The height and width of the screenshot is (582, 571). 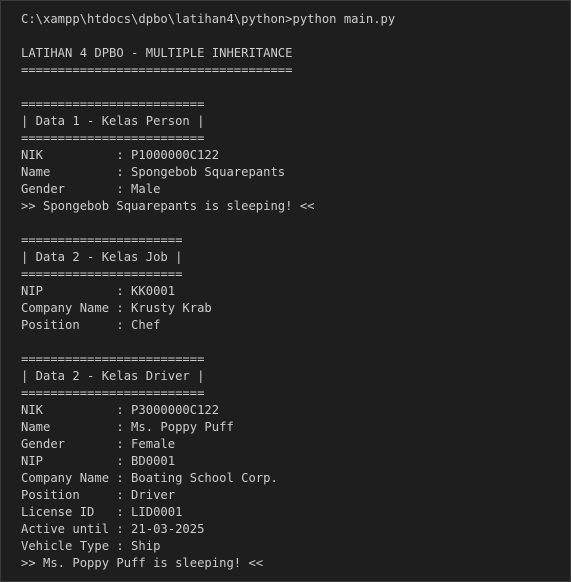 What do you see at coordinates (157, 70) in the screenshot?
I see `title-rule: =====================================` at bounding box center [157, 70].